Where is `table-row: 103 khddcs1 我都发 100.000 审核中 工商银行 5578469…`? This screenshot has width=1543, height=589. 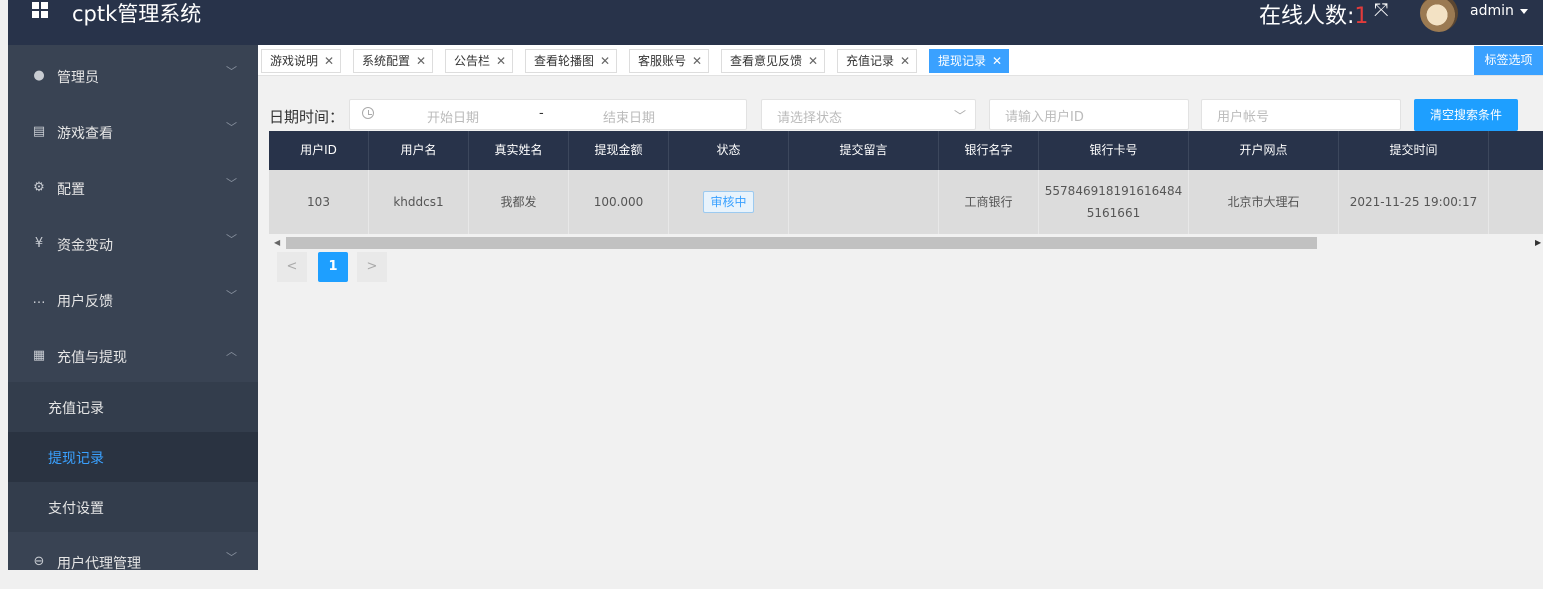
table-row: 103 khddcs1 我都发 100.000 审核中 工商银行 5578469… is located at coordinates (906, 202).